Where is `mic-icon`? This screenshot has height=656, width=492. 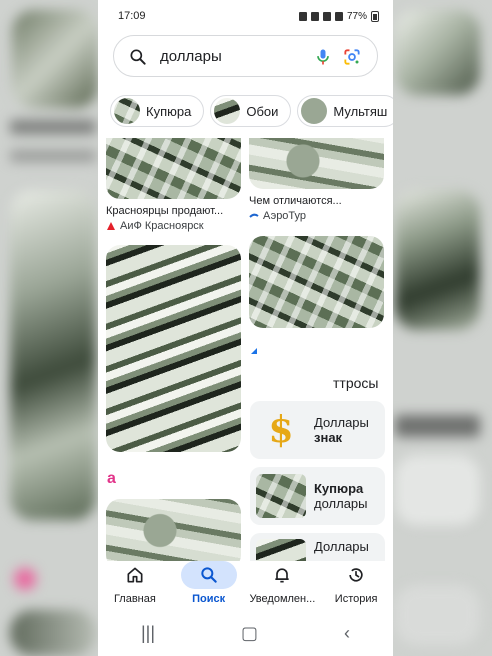
mic-icon is located at coordinates (323, 57).